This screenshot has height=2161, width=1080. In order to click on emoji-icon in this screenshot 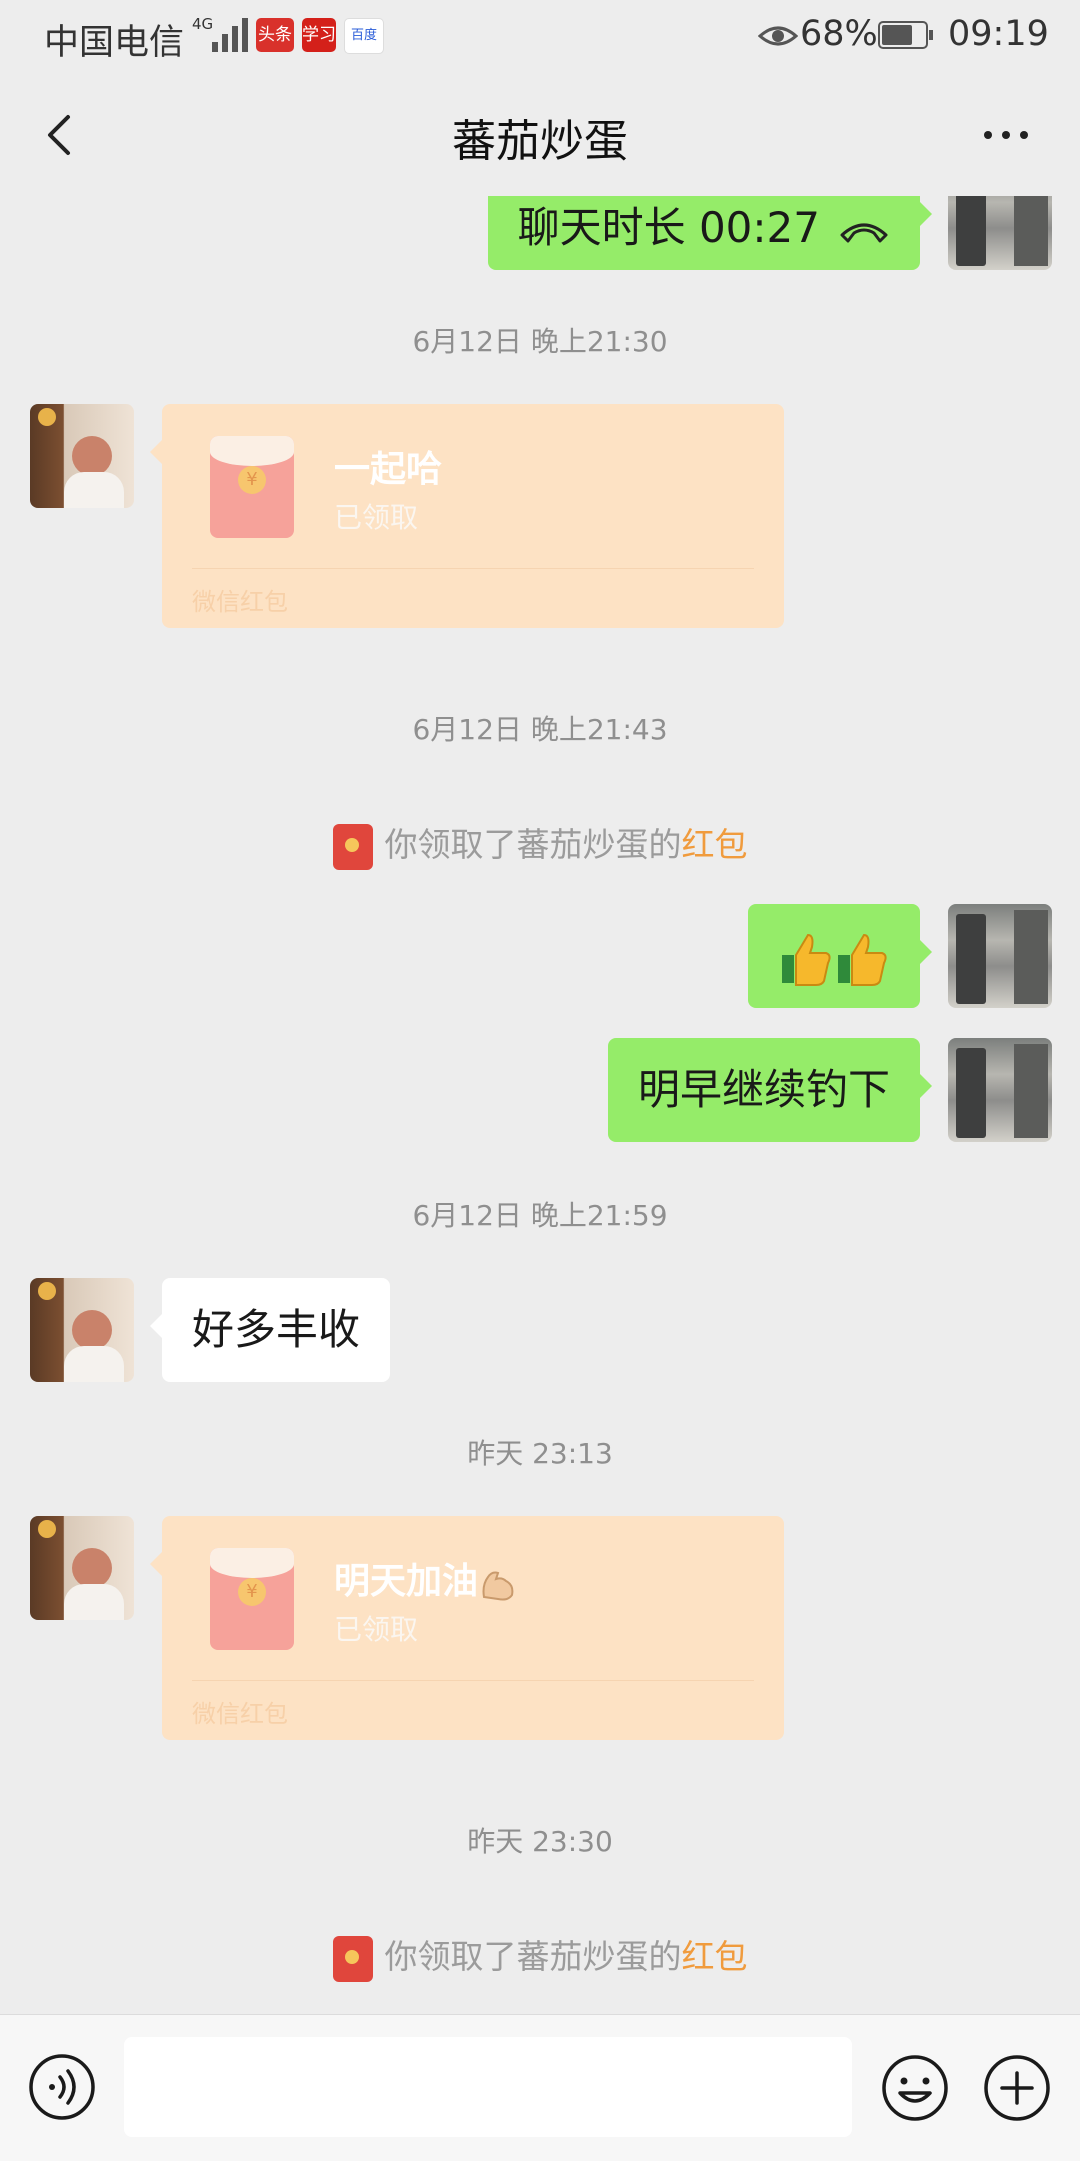, I will do `click(915, 2088)`.